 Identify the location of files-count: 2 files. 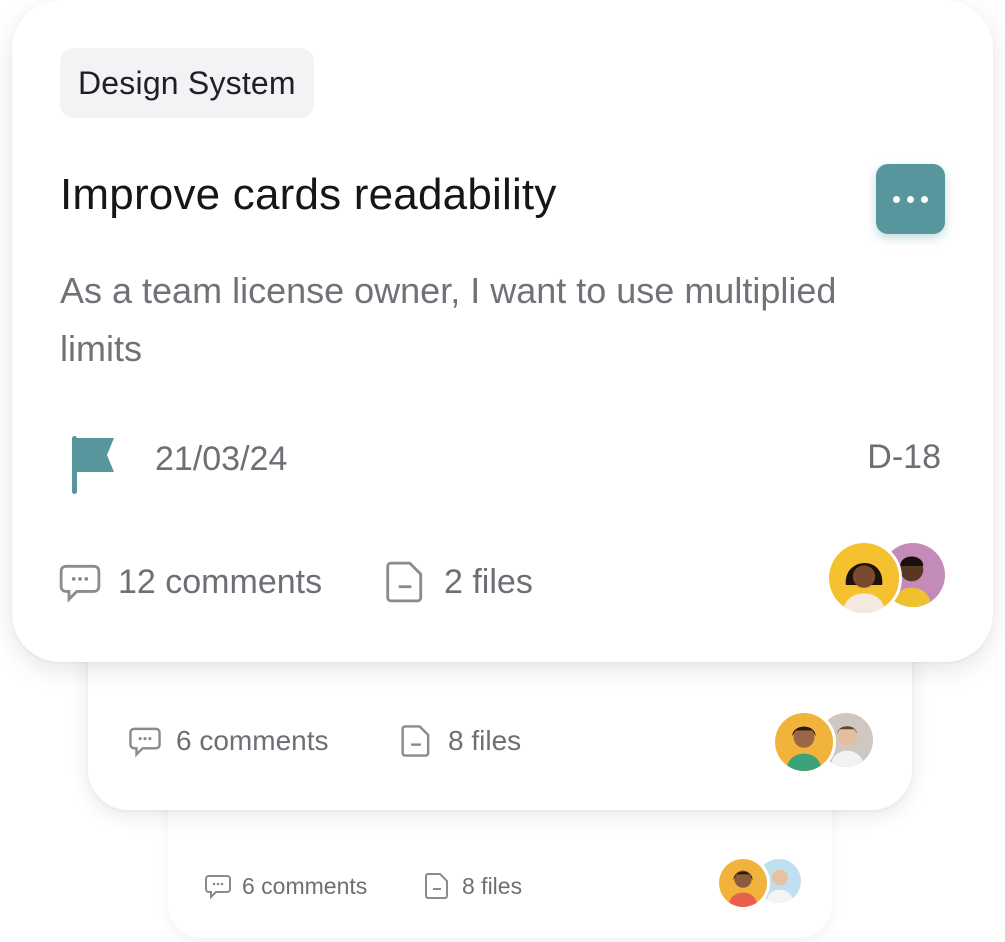
(458, 582).